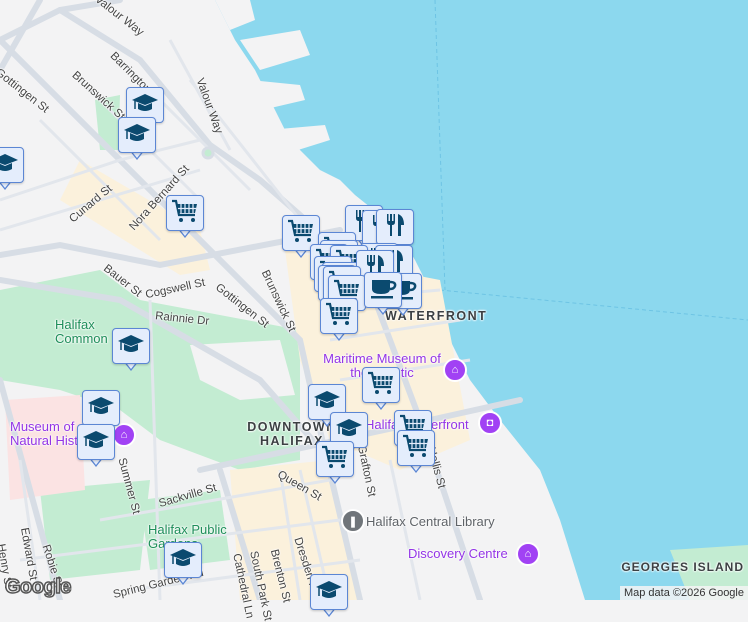 The width and height of the screenshot is (748, 622). I want to click on roundabout, so click(208, 153).